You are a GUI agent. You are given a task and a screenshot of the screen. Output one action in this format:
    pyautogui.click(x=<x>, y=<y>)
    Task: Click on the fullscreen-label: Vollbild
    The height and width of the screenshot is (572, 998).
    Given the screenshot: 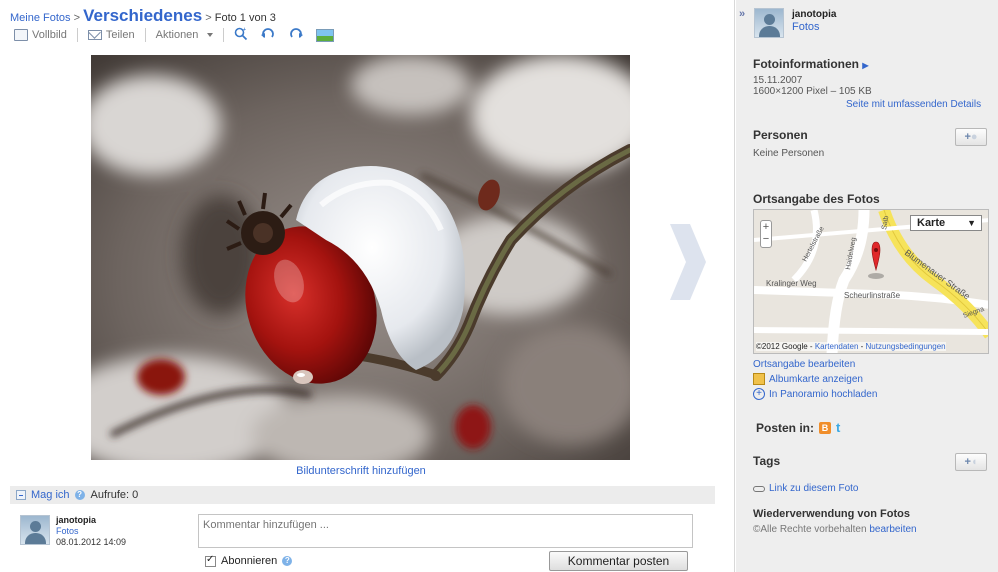 What is the action you would take?
    pyautogui.click(x=49, y=35)
    